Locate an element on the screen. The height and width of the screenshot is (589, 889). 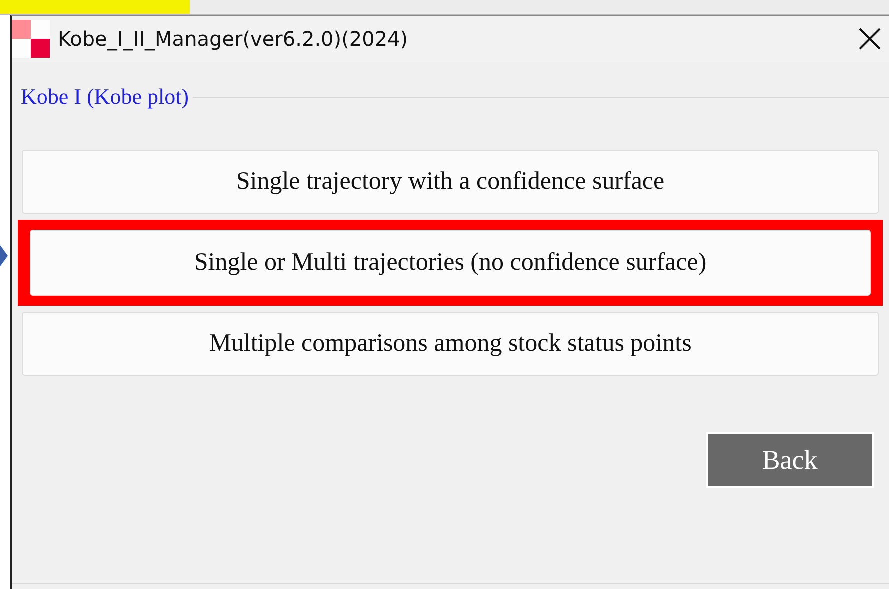
group-label: Kobe I (Kobe plot) is located at coordinates (105, 97).